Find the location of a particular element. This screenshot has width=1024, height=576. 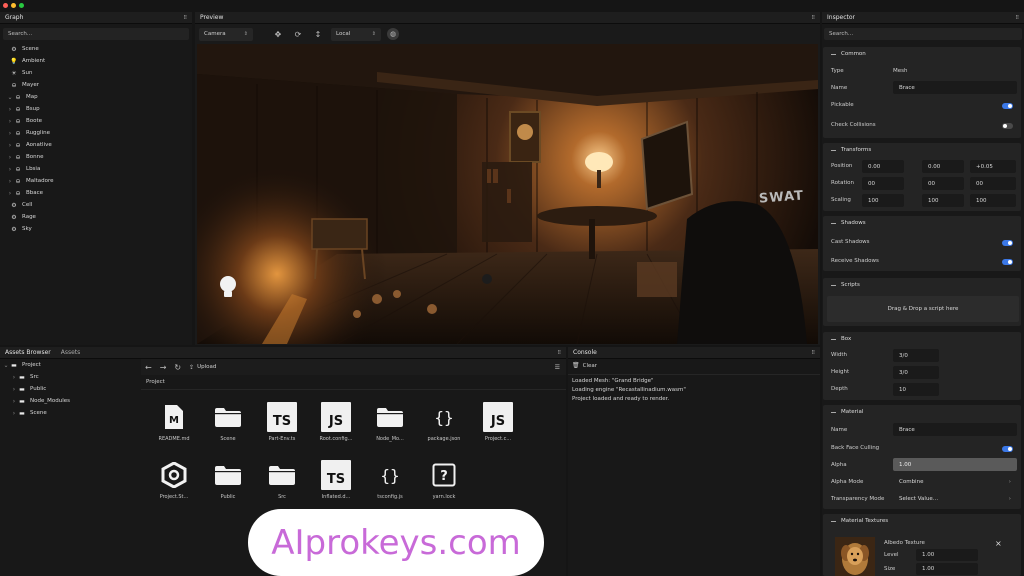

asset-file: {} tsconfig.js is located at coordinates (390, 480).